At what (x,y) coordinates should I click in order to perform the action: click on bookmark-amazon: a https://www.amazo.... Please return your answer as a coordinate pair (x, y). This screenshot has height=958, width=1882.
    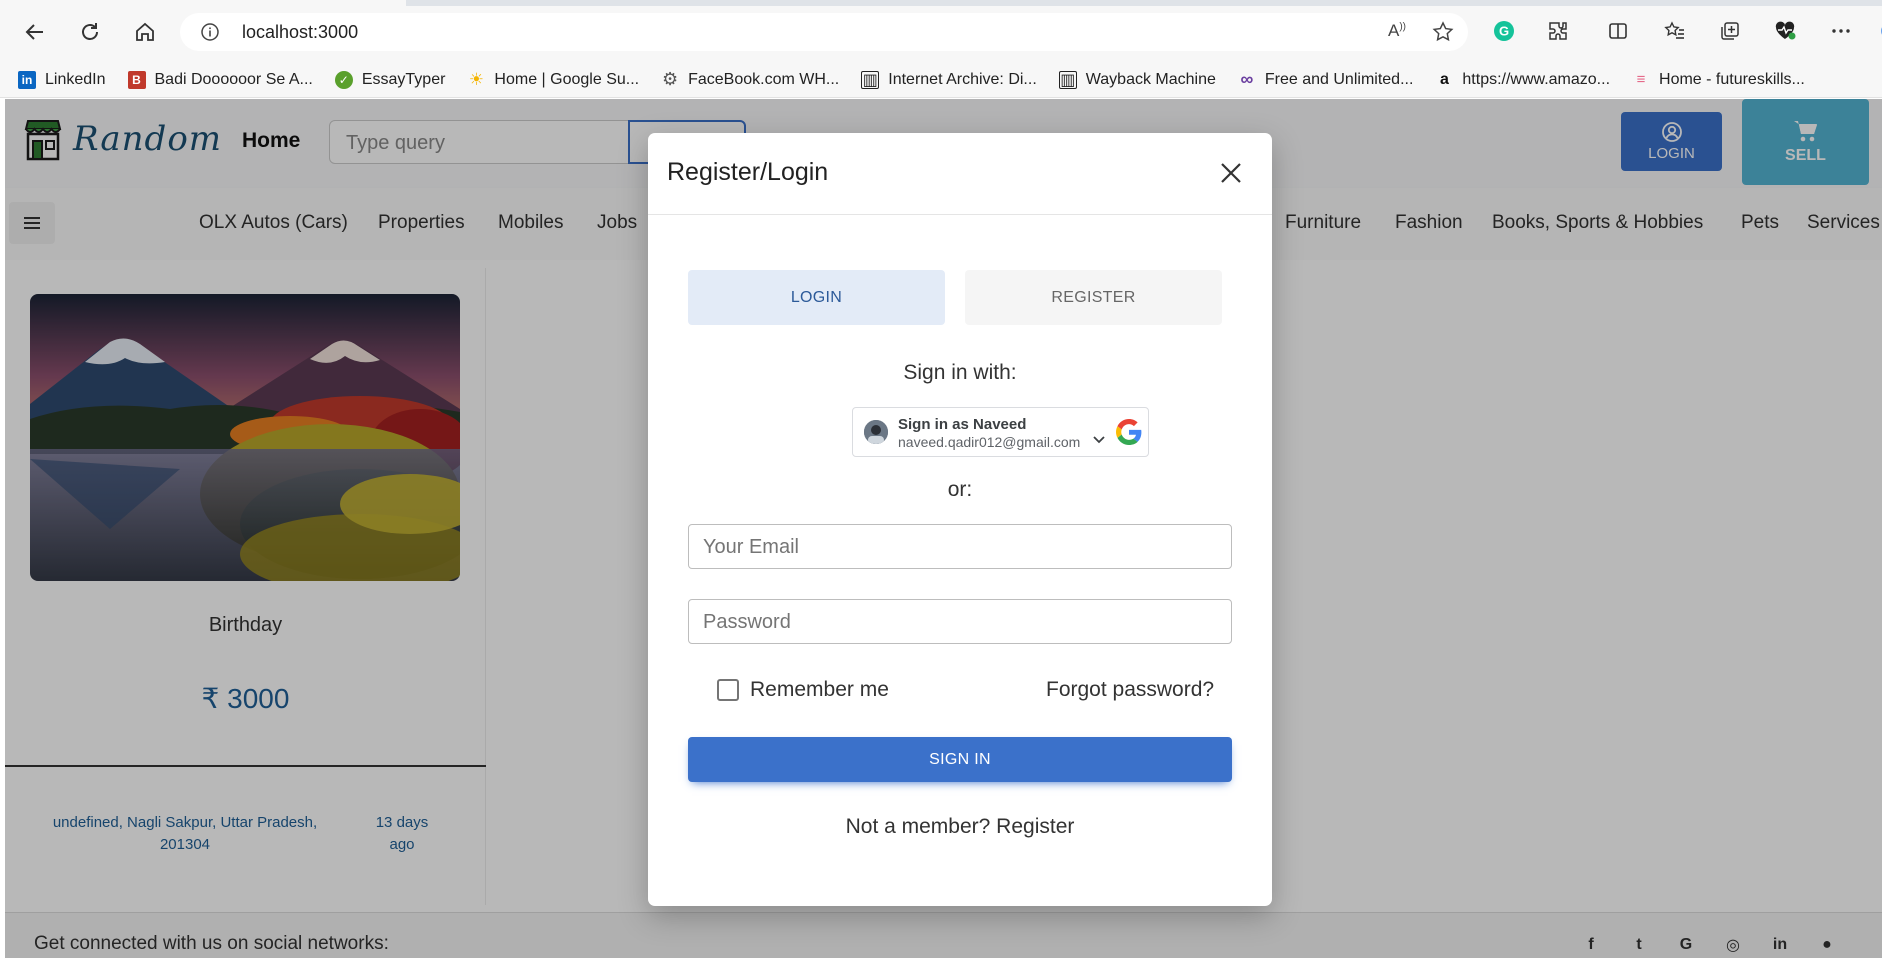
    Looking at the image, I should click on (1522, 80).